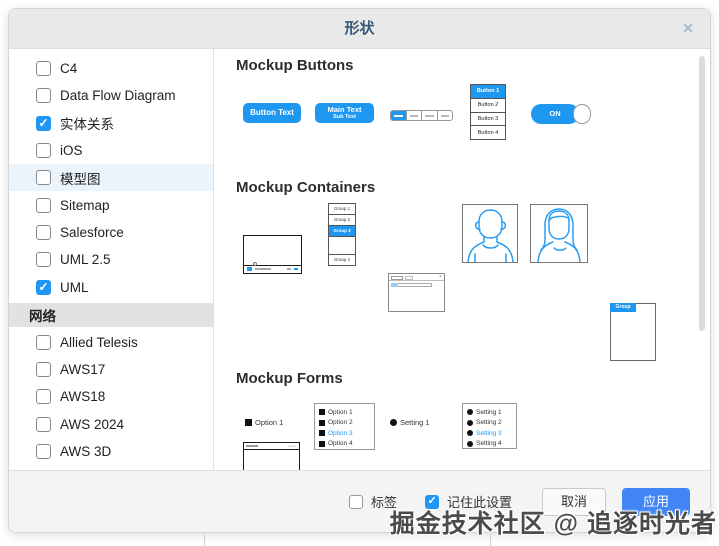 The image size is (719, 546). Describe the element at coordinates (623, 307) in the screenshot. I see `group-tab-label: Group` at that location.